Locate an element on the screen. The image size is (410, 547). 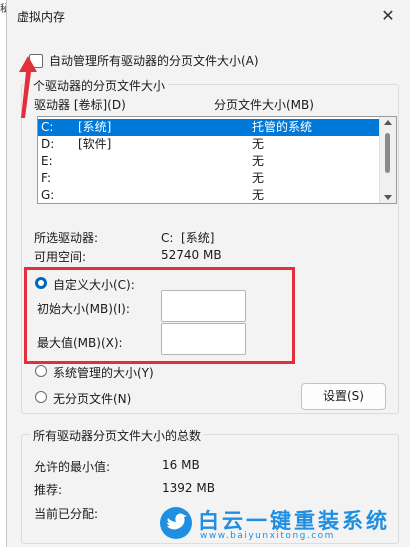
drive-row-c: C: [系统] 托管的系统 is located at coordinates (209, 127).